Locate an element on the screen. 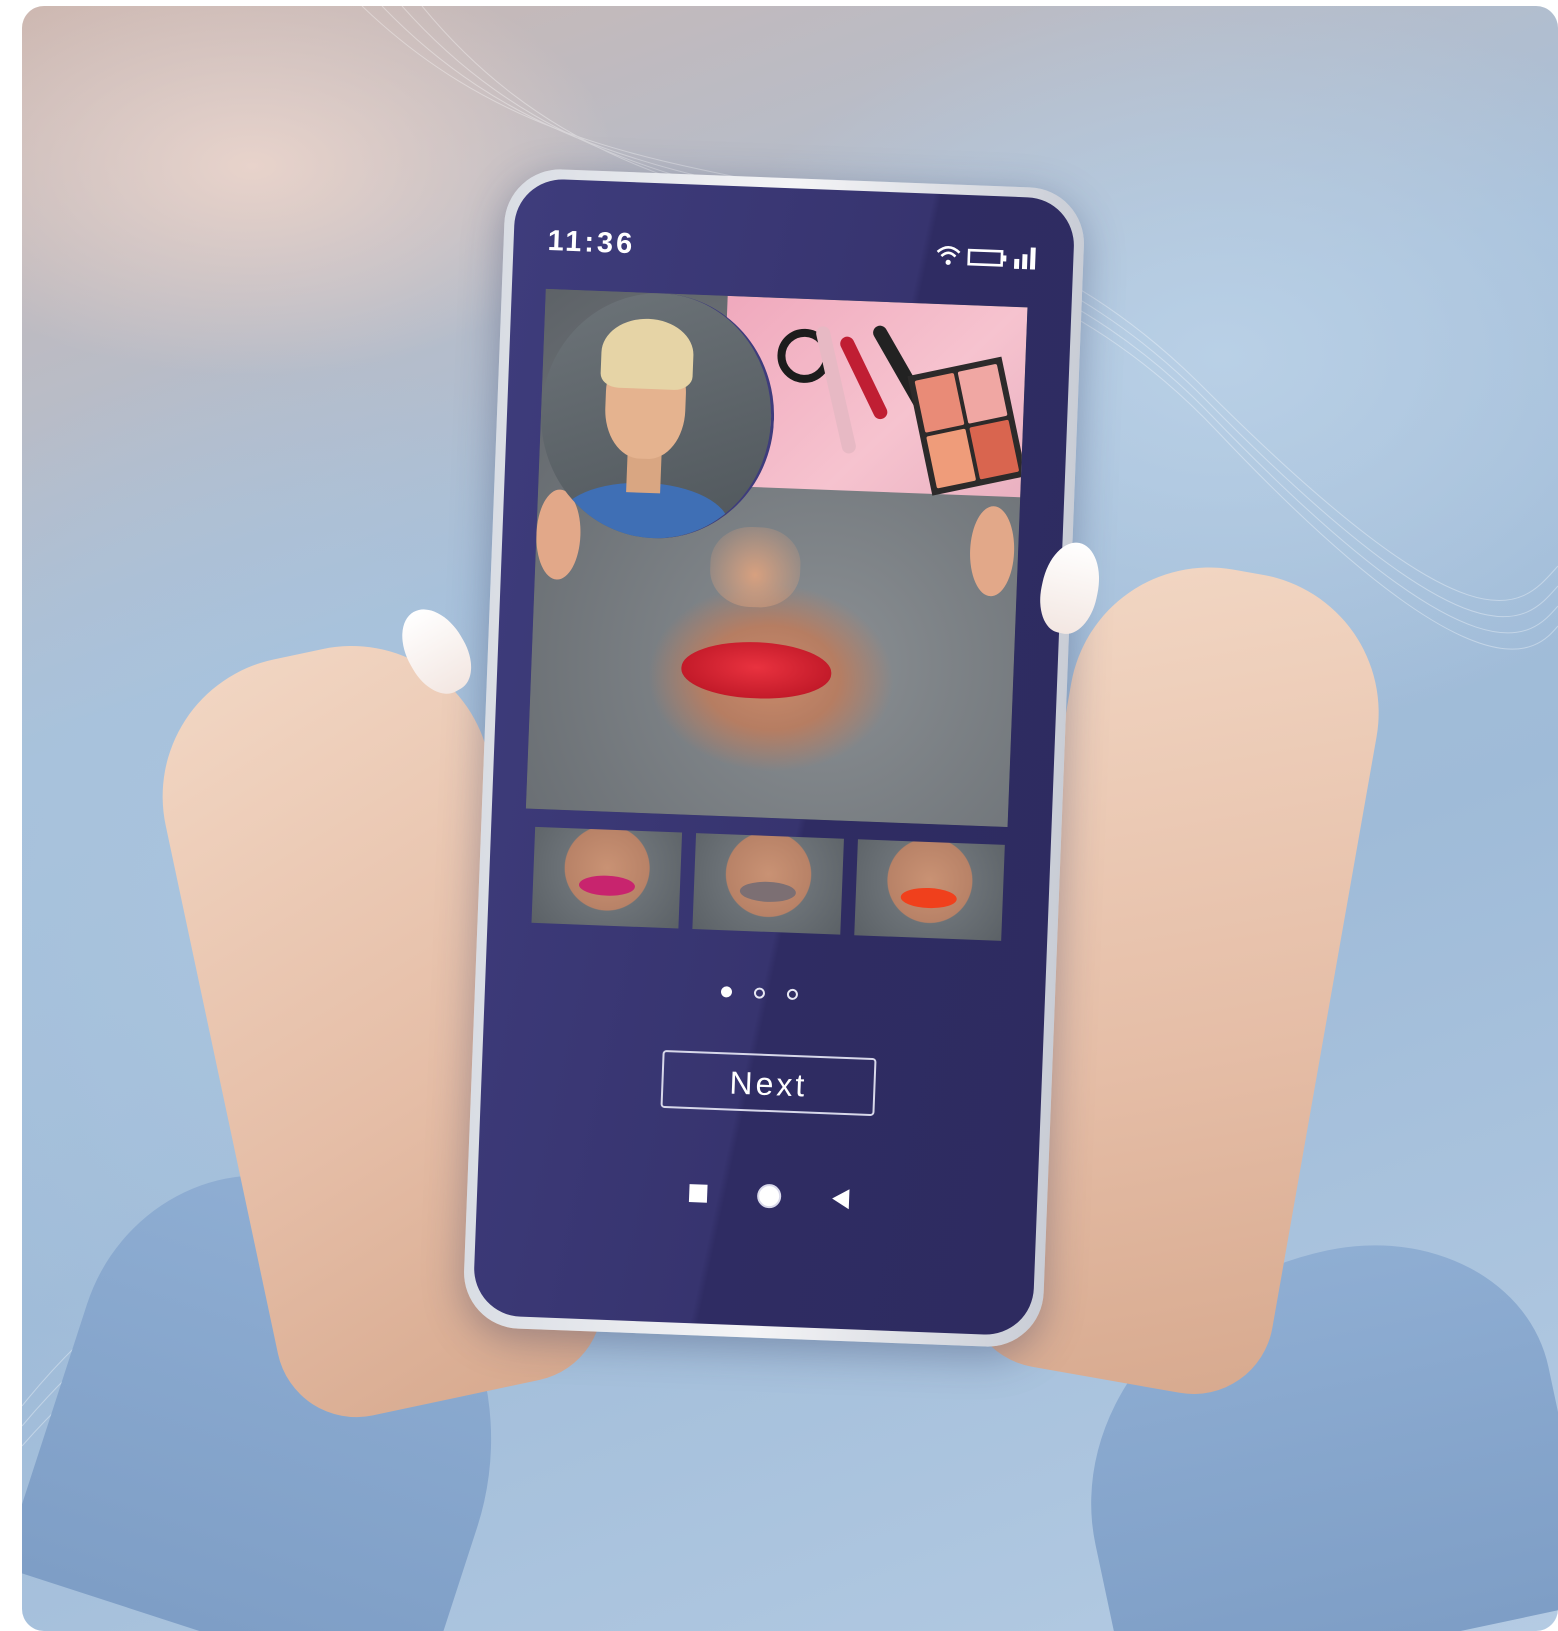 The height and width of the screenshot is (1631, 1558). battery-icon is located at coordinates (987, 257).